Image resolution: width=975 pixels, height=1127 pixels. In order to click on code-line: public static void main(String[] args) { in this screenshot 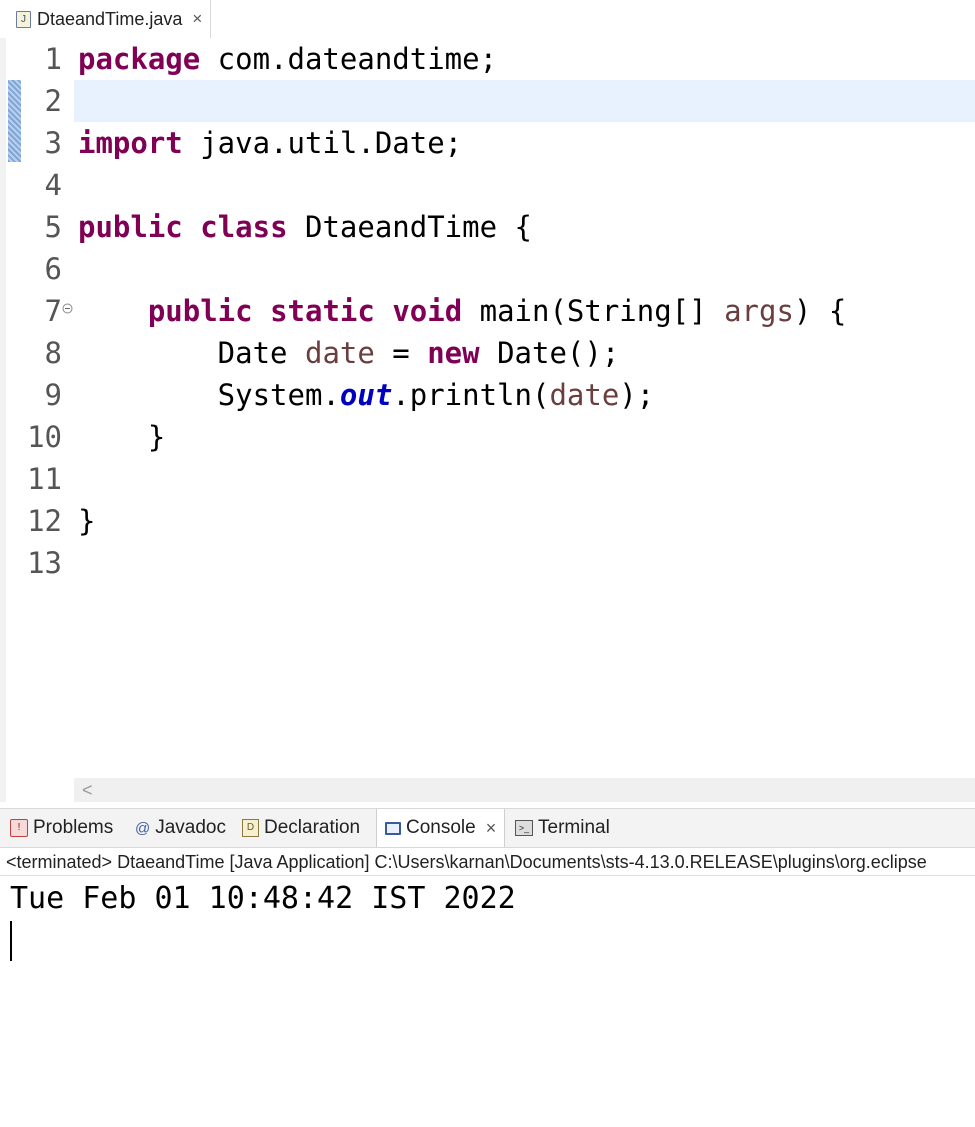, I will do `click(462, 311)`.